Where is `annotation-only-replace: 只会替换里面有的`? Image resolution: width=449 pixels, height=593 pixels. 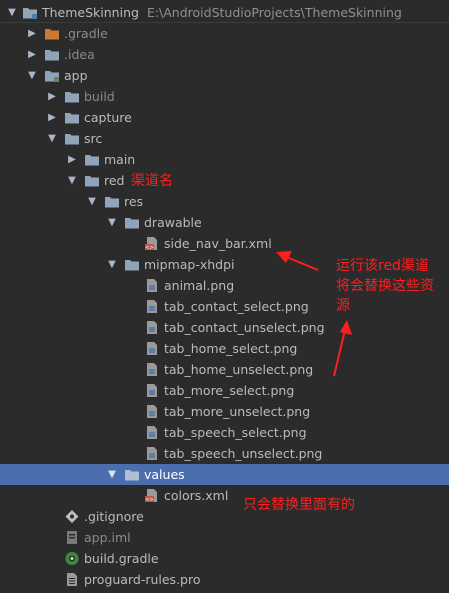 annotation-only-replace: 只会替换里面有的 is located at coordinates (299, 505).